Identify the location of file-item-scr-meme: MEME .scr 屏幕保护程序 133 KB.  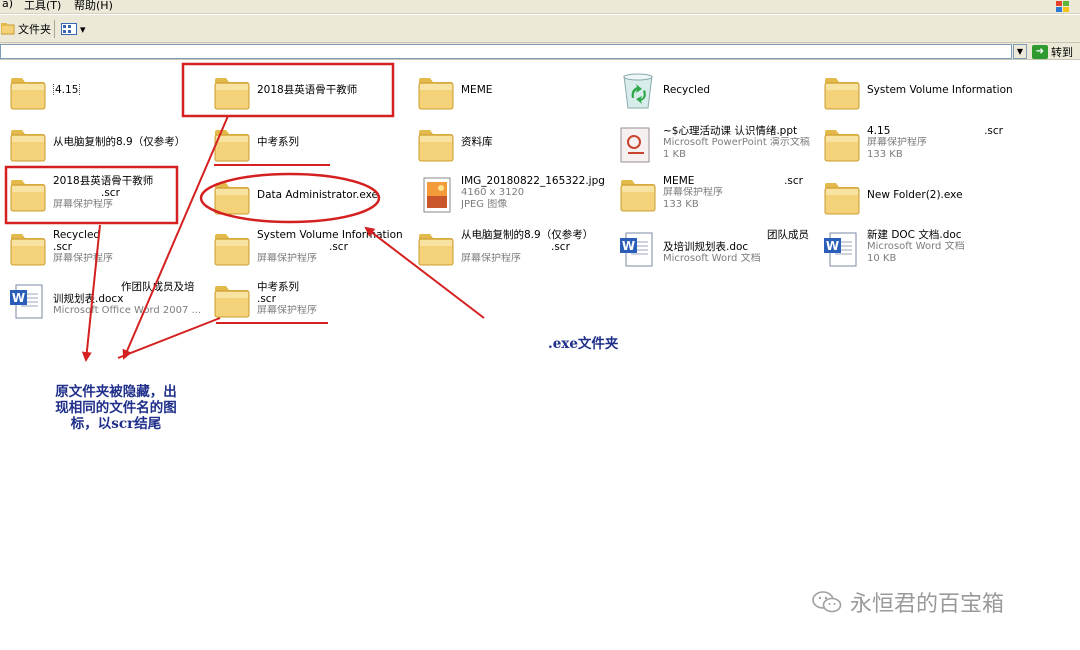
(718, 196).